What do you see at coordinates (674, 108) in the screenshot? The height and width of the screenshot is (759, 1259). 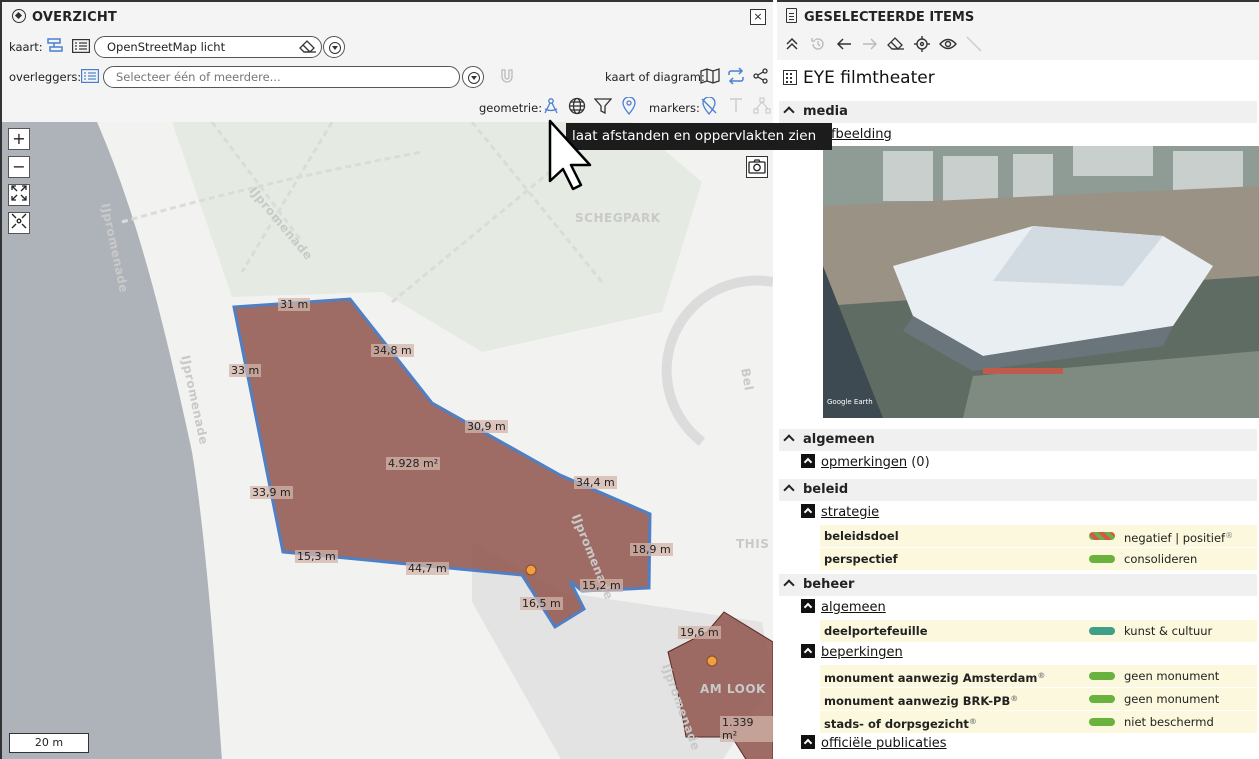 I see `markers-label: markers:` at bounding box center [674, 108].